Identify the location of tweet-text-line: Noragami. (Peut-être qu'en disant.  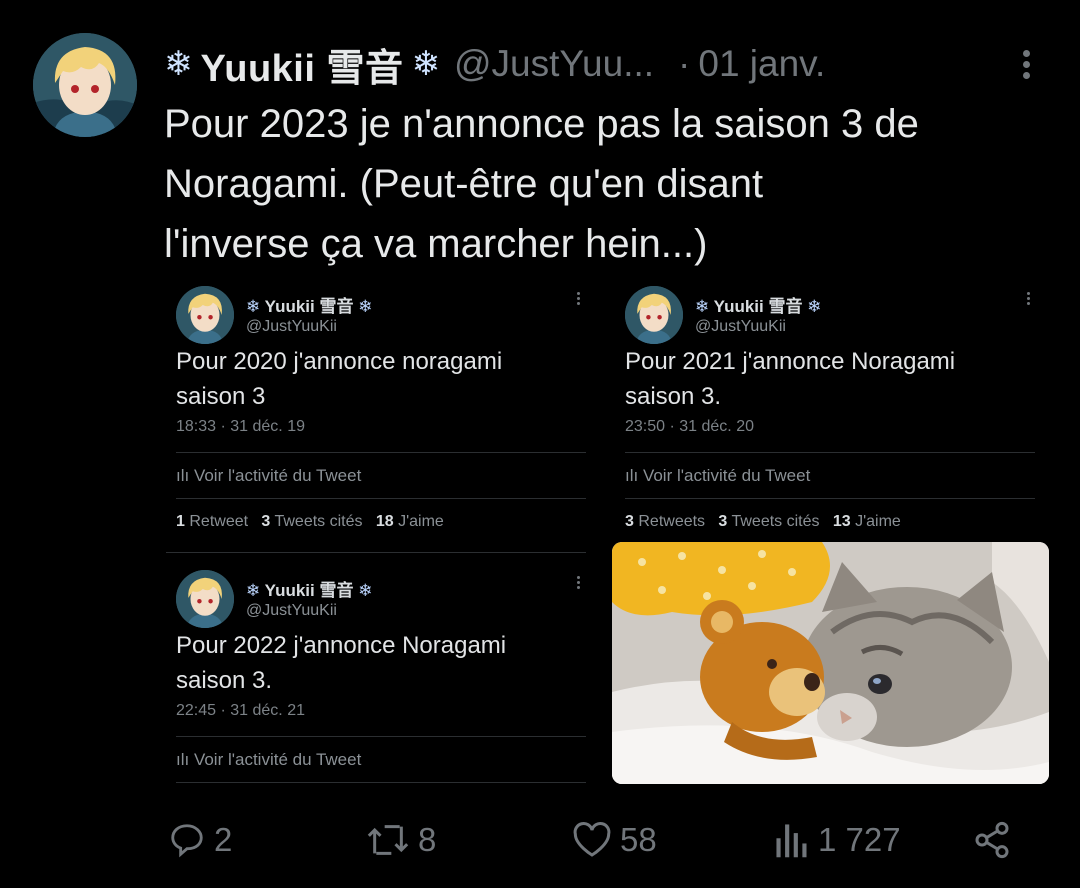
(464, 184).